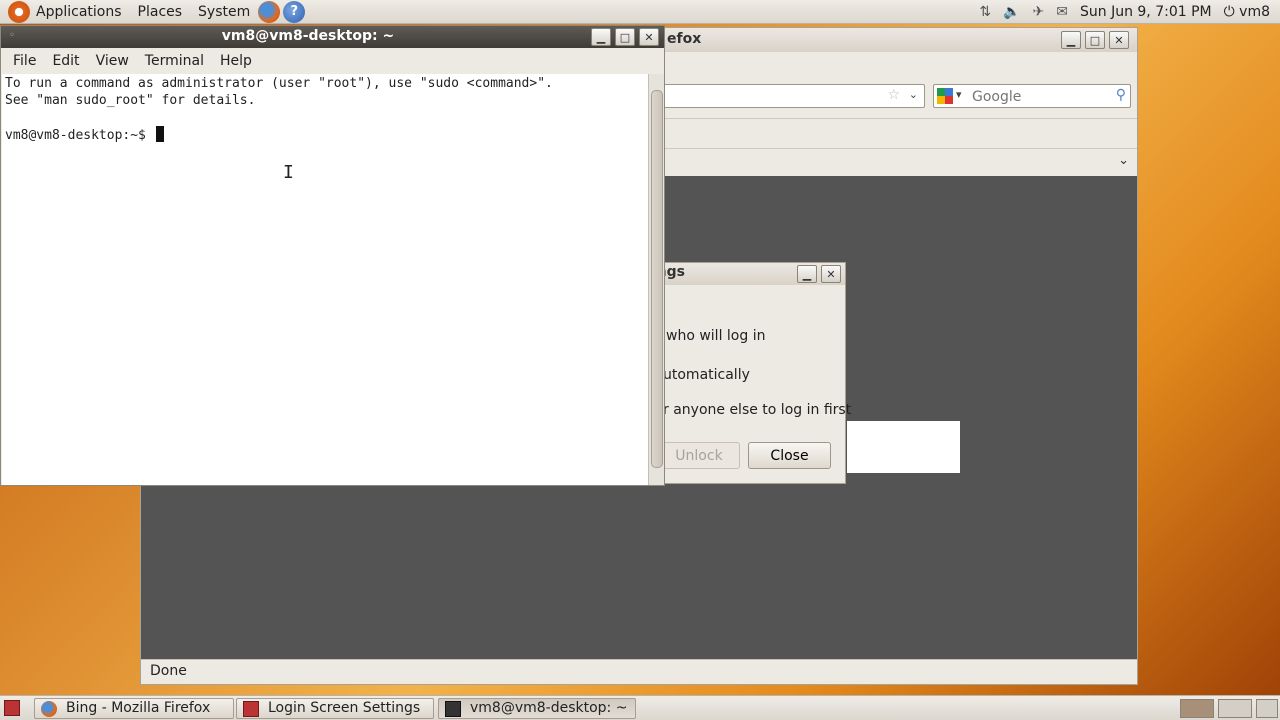  What do you see at coordinates (794, 96) in the screenshot?
I see `url-bar: ☆ ⌄` at bounding box center [794, 96].